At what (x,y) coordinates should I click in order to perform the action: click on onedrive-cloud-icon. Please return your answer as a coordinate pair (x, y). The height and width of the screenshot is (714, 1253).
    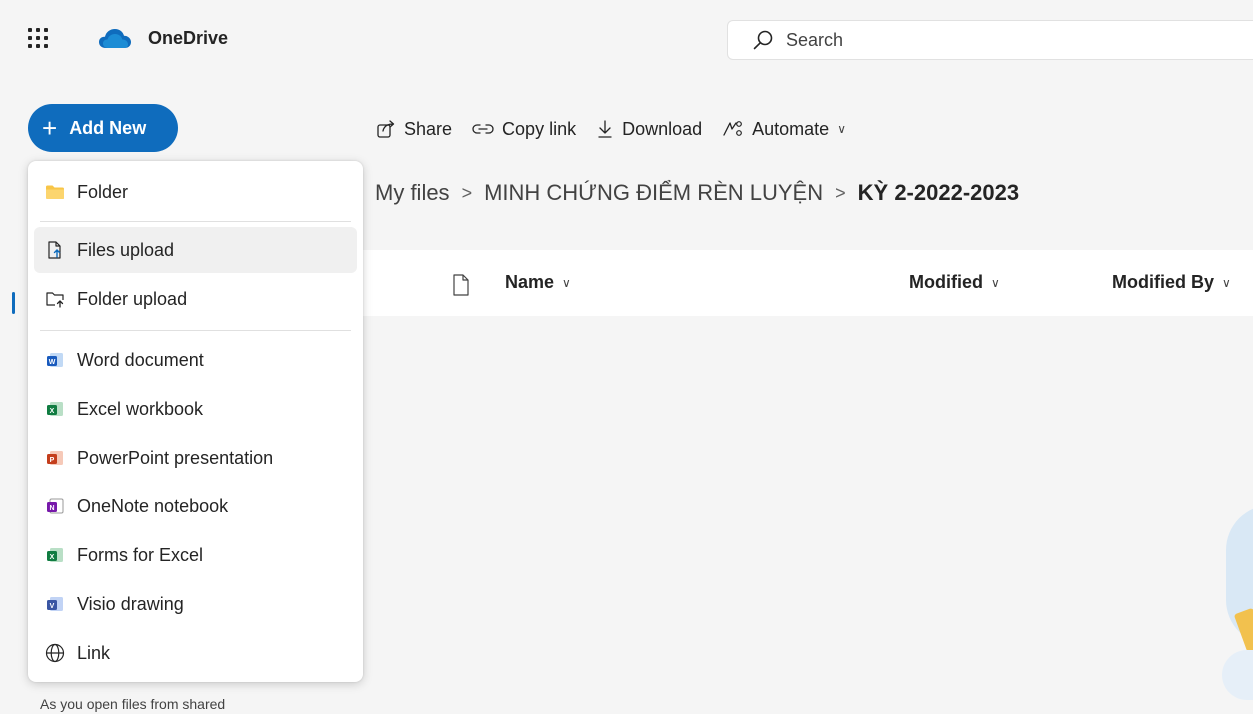
    Looking at the image, I should click on (115, 38).